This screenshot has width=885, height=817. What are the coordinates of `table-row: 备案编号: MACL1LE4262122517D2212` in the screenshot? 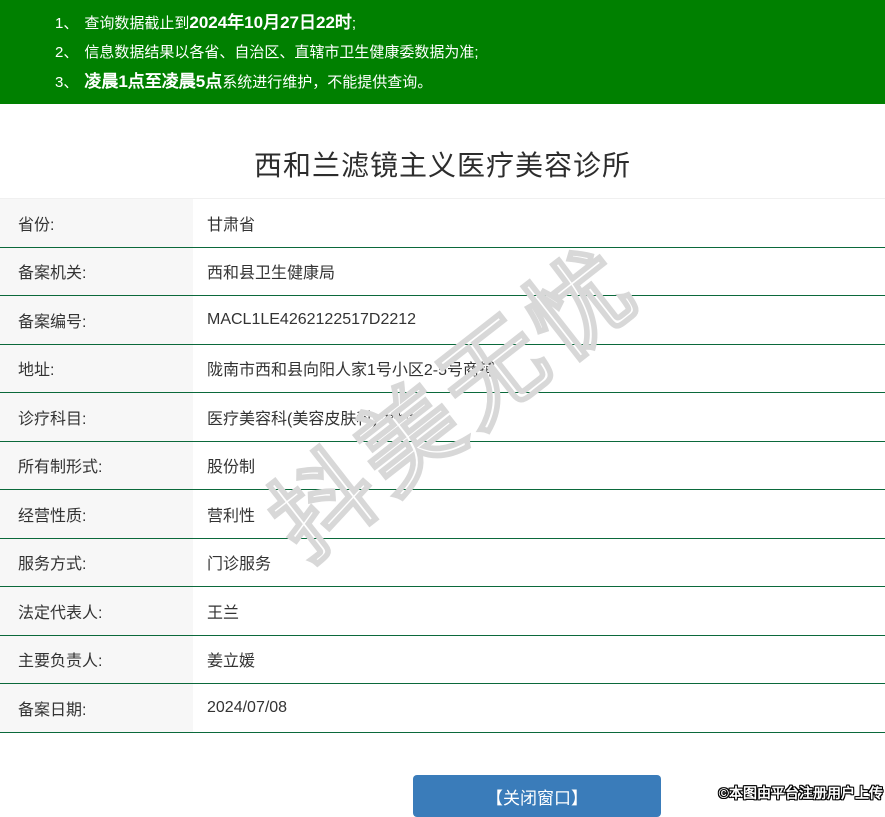 It's located at (442, 320).